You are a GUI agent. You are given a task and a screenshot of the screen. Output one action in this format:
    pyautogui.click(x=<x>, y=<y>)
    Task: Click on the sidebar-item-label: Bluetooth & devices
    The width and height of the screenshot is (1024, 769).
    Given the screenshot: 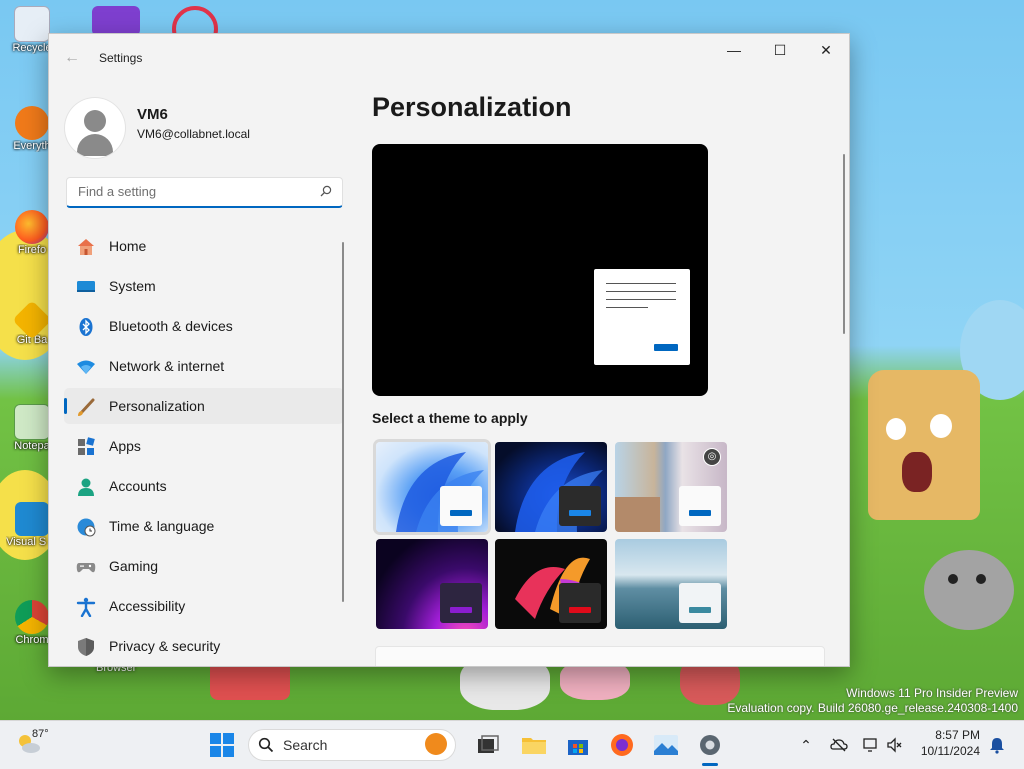 What is the action you would take?
    pyautogui.click(x=171, y=326)
    